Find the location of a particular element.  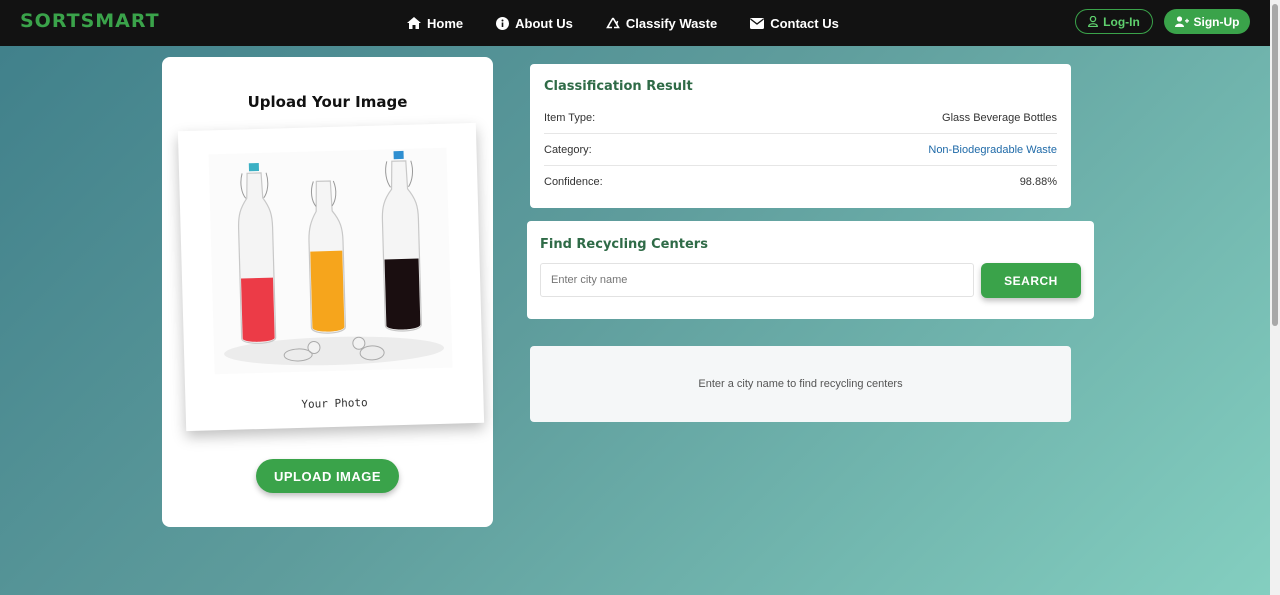

uploaded-photo is located at coordinates (330, 261).